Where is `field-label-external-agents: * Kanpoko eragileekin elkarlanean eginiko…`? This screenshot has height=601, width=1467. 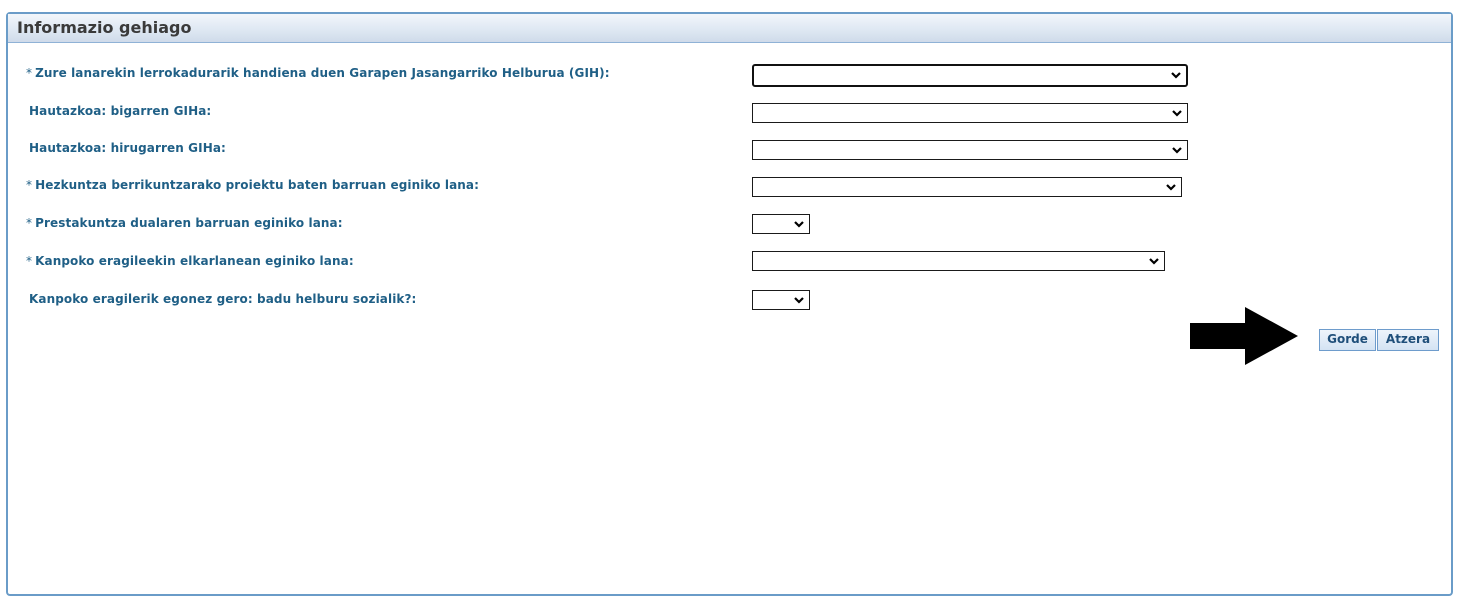
field-label-external-agents: * Kanpoko eragileekin elkarlanean eginiko… is located at coordinates (190, 261).